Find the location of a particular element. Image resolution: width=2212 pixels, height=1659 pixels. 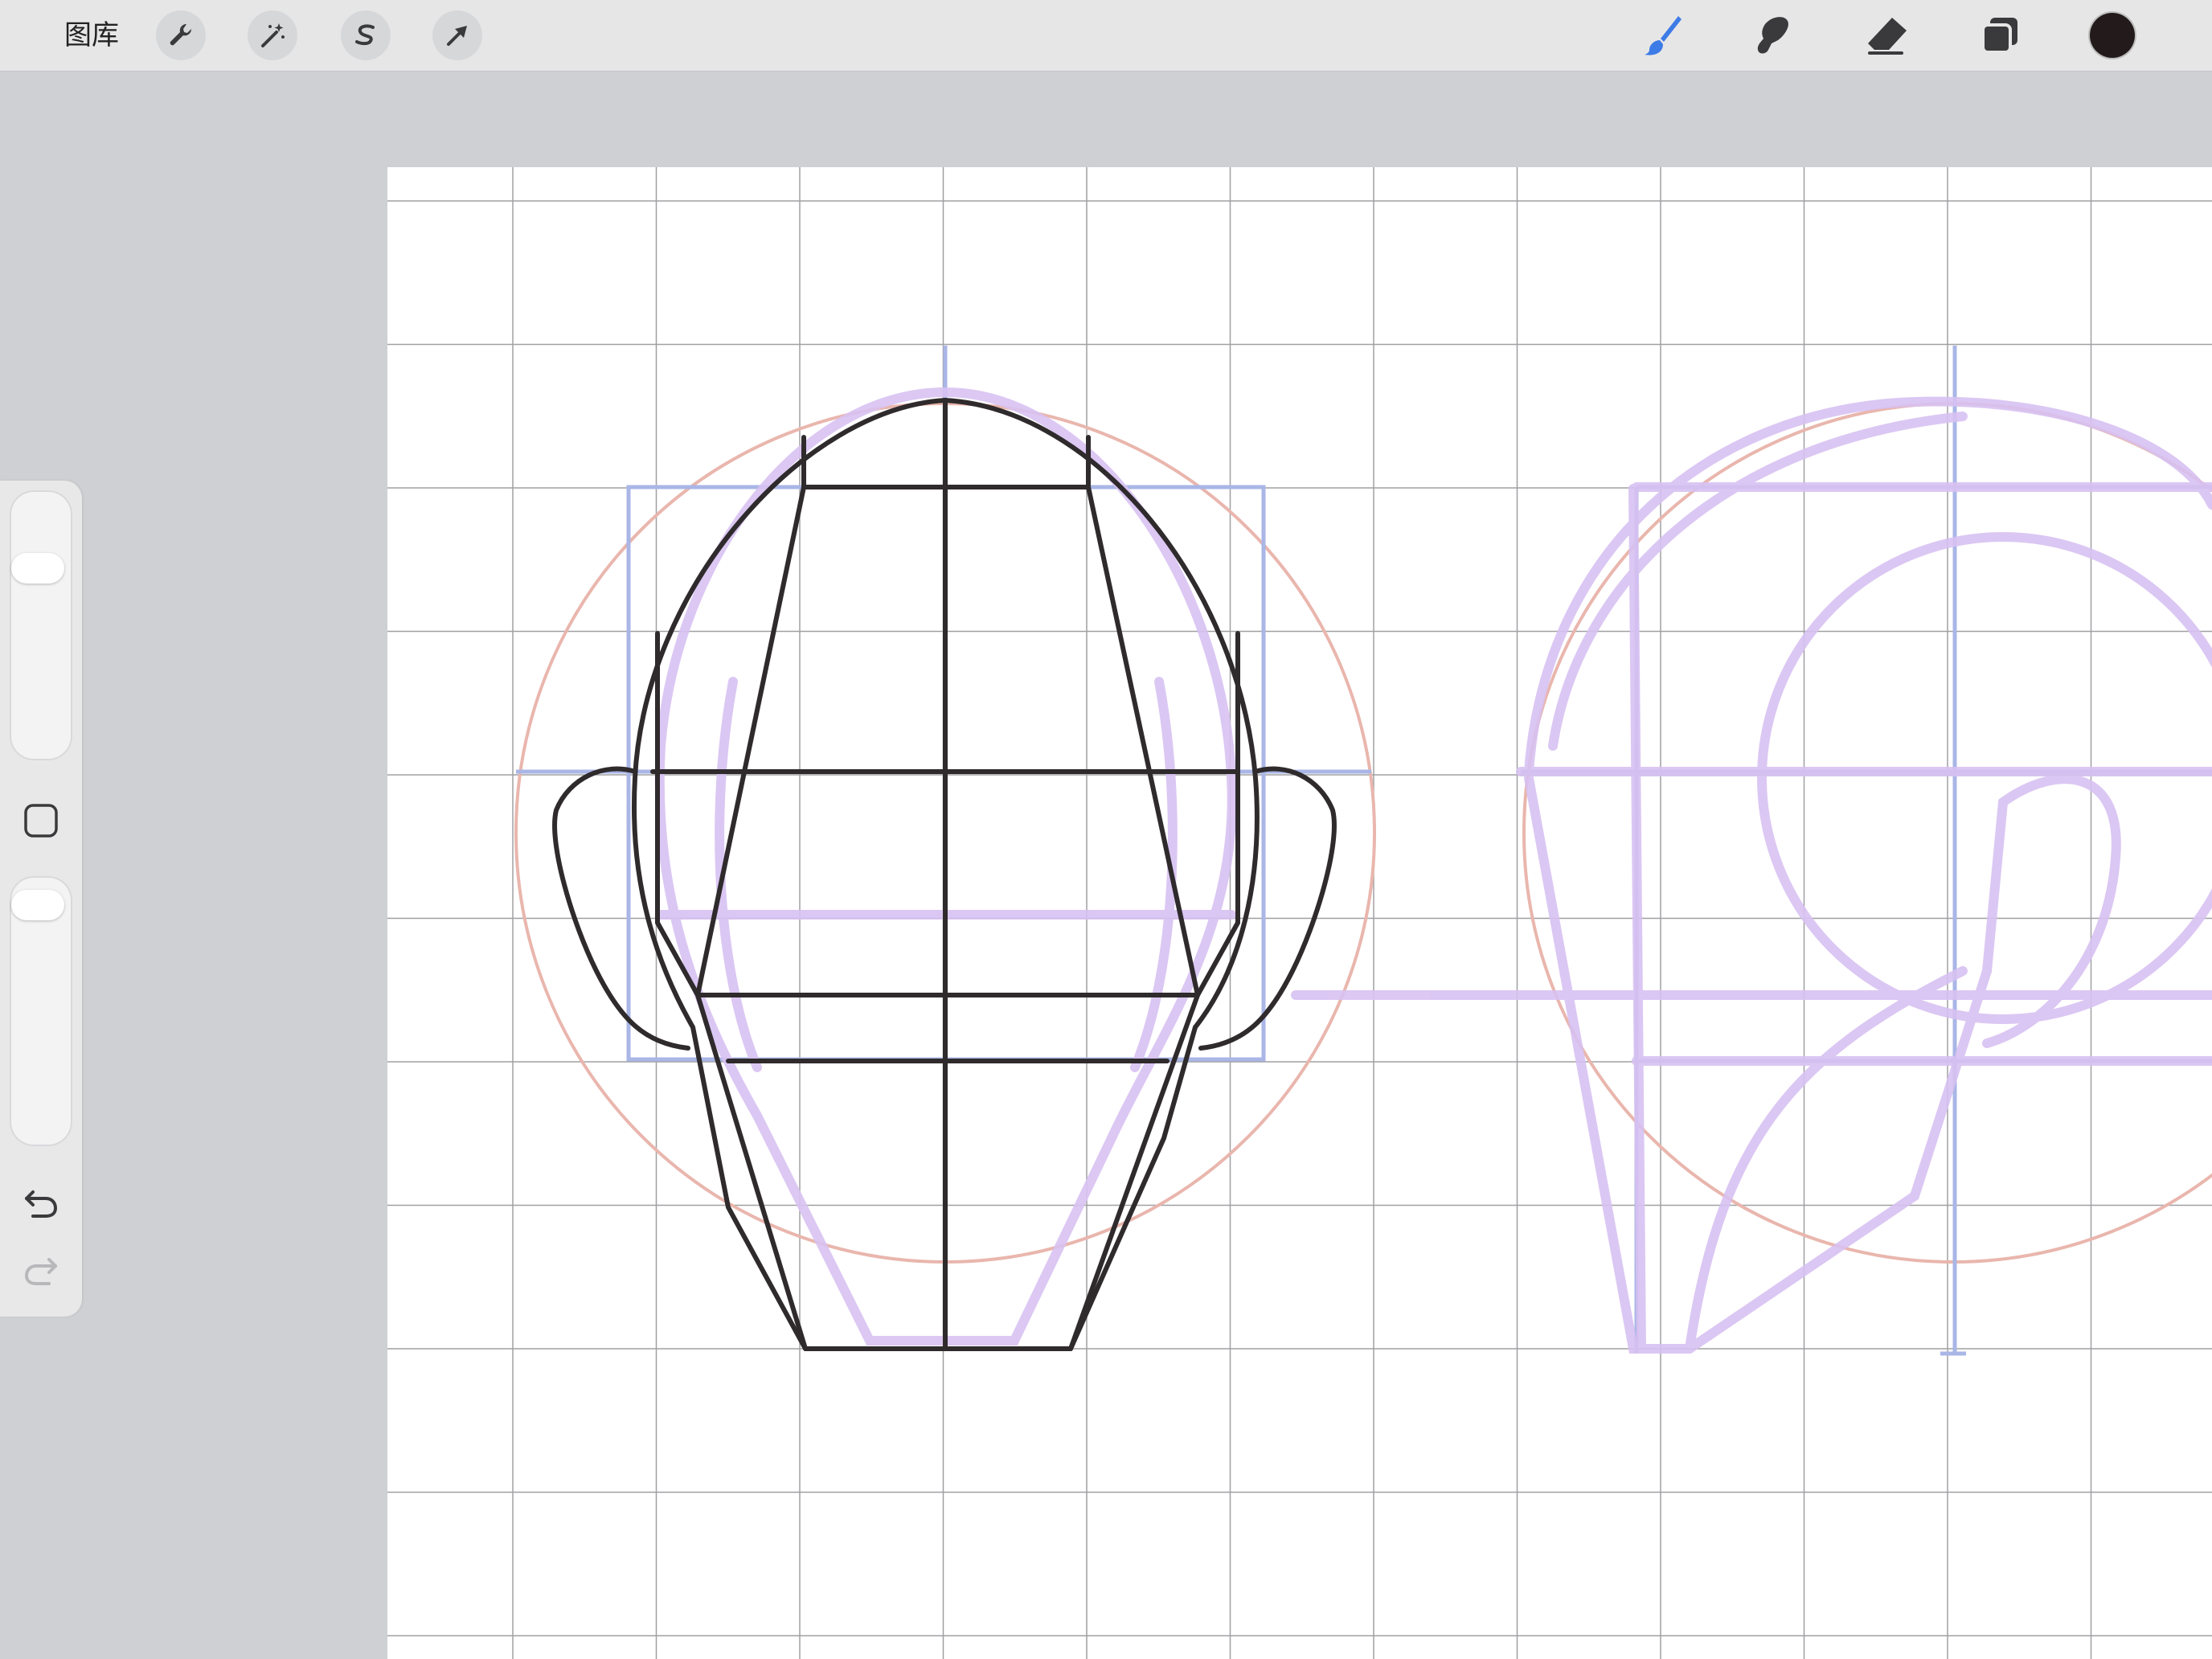

actions-button is located at coordinates (181, 35).